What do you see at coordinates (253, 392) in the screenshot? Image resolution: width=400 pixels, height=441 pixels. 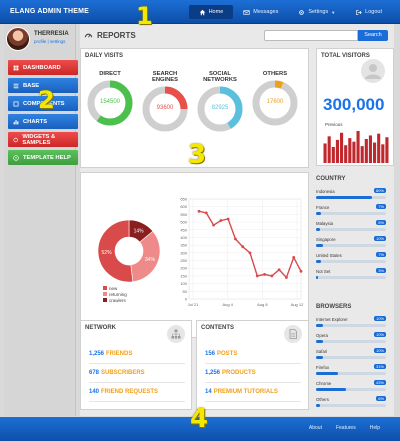 I see `stat-row: 14 PREMIUM TUTORIALS` at bounding box center [253, 392].